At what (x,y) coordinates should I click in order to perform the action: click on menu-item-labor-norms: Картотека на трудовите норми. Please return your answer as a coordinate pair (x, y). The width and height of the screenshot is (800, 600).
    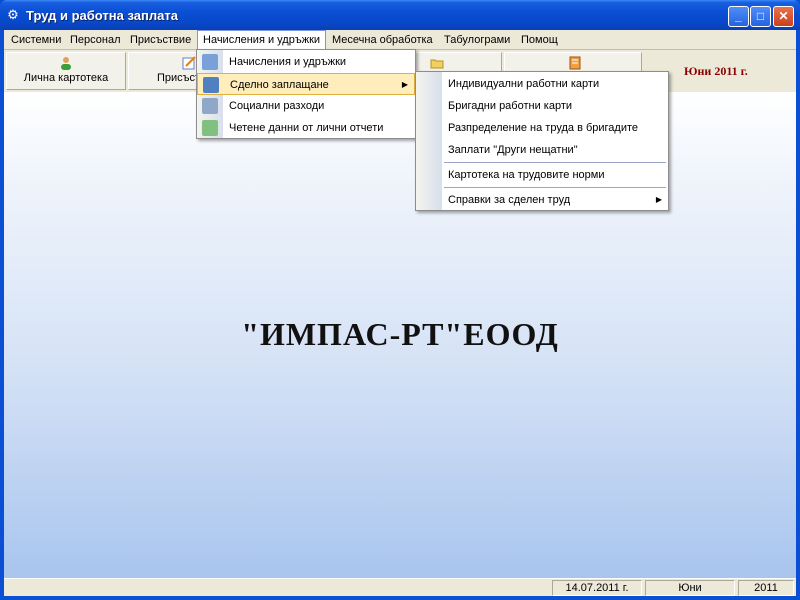
    Looking at the image, I should click on (542, 175).